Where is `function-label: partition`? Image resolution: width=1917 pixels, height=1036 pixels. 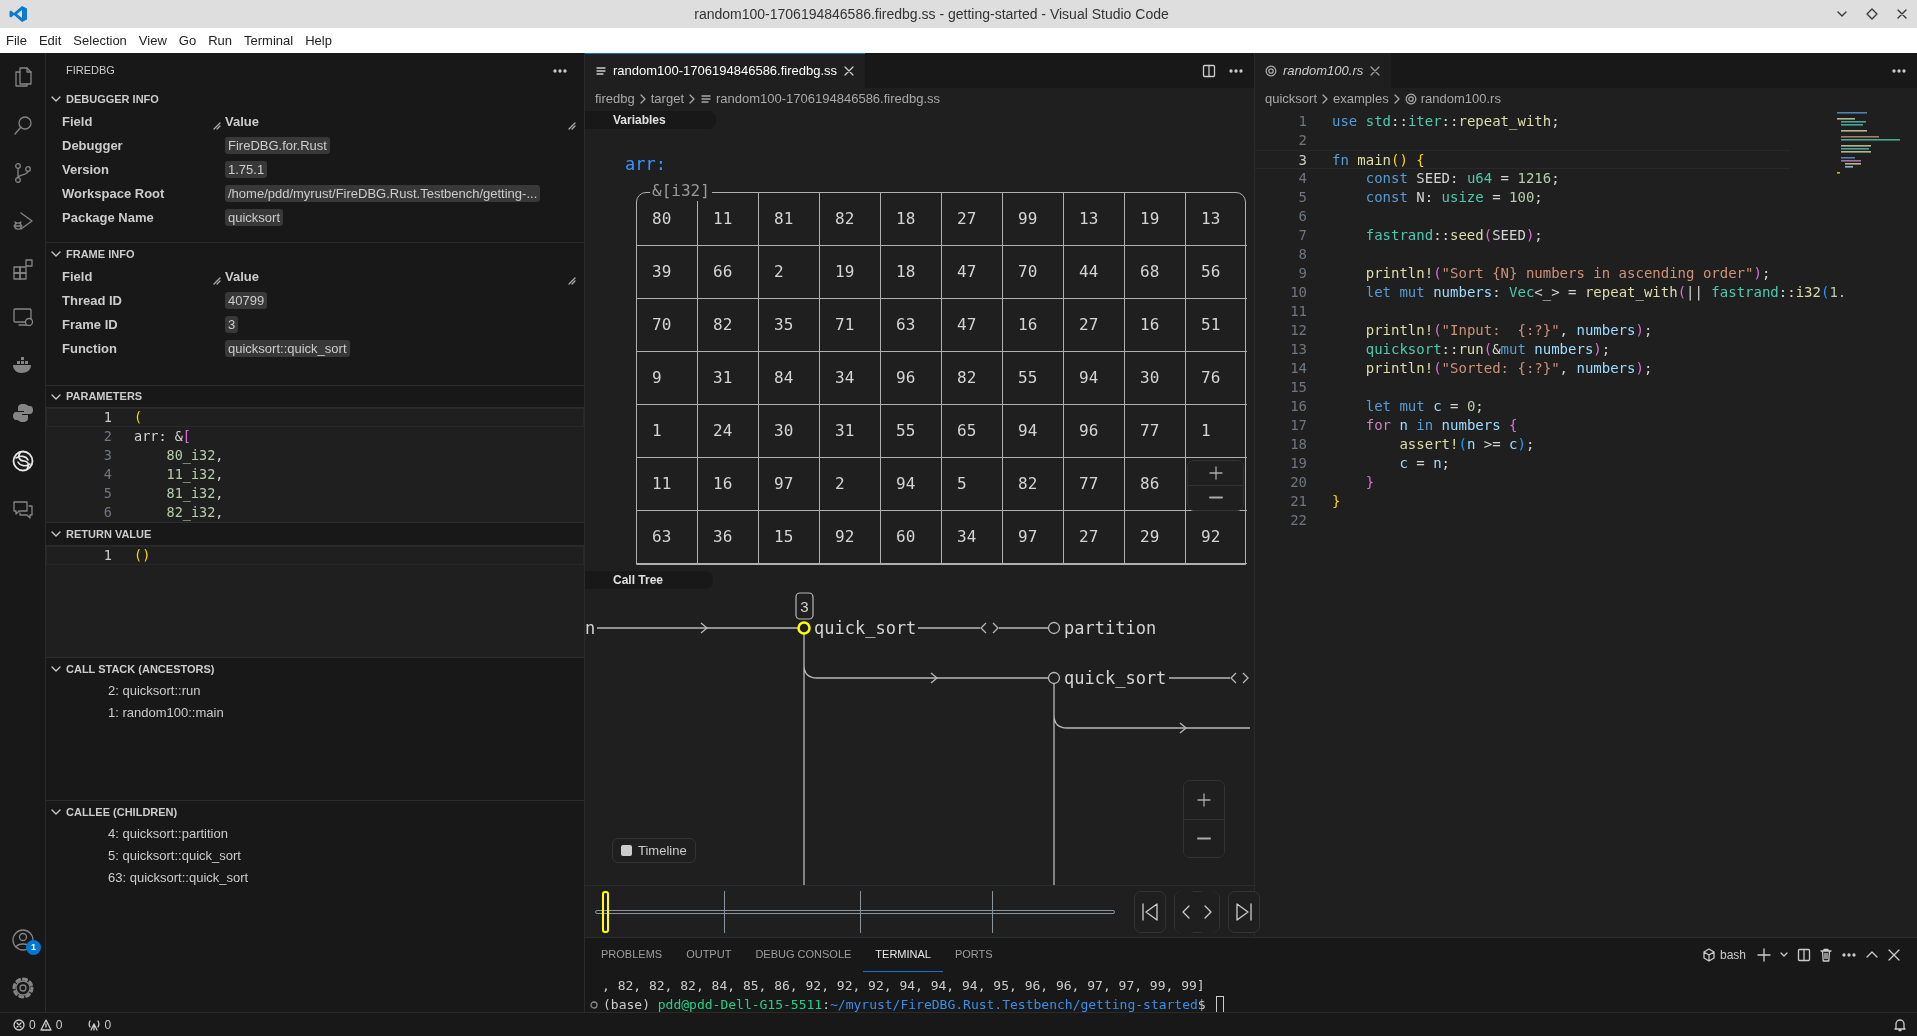
function-label: partition is located at coordinates (1110, 628).